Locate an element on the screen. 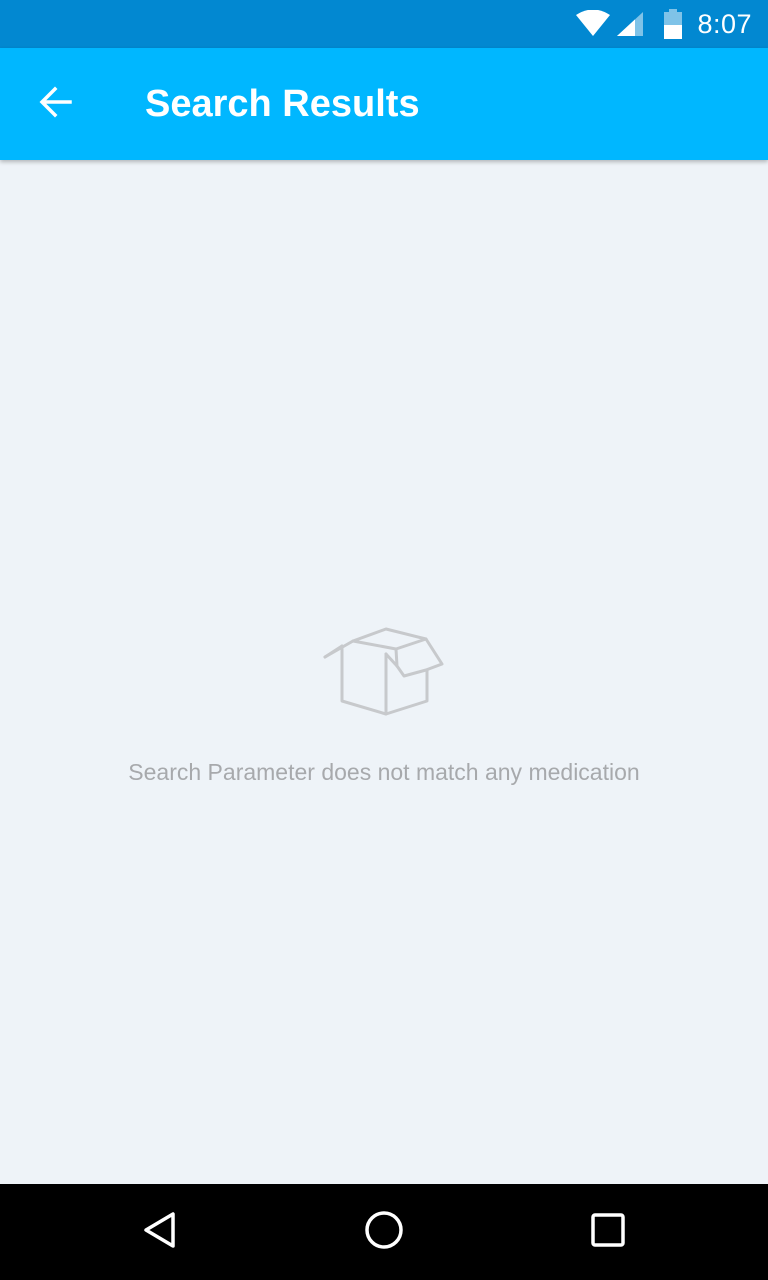 The height and width of the screenshot is (1280, 768). arrow-back-icon is located at coordinates (56, 104).